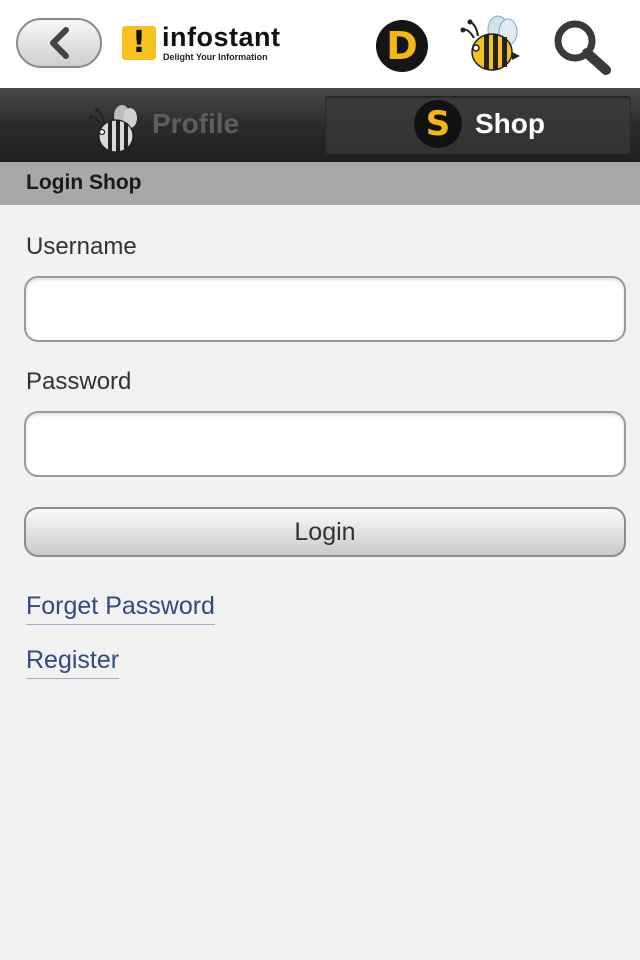 The width and height of the screenshot is (640, 960). Describe the element at coordinates (215, 57) in the screenshot. I see `logo-tagline: Delight Your Information` at that location.